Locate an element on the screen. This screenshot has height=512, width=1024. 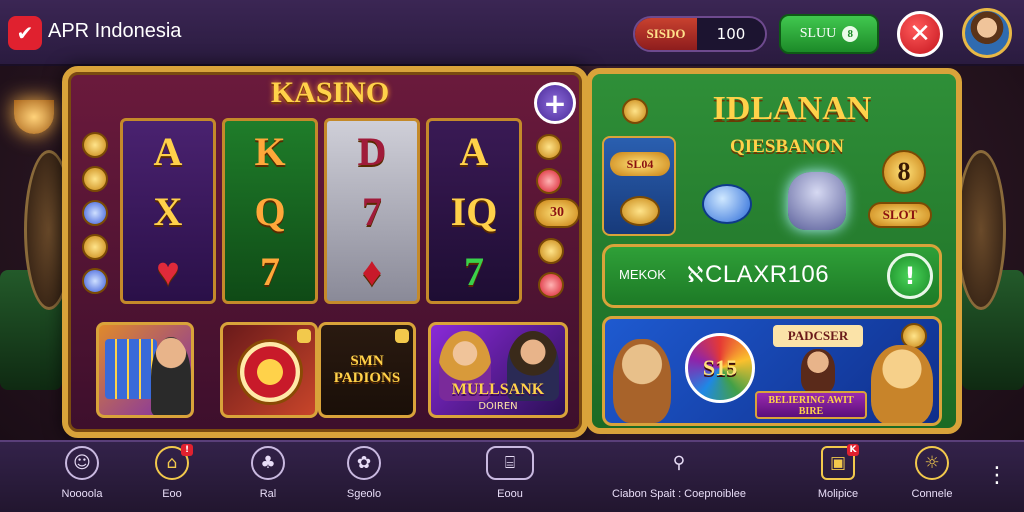
creature-art is located at coordinates (817, 201).